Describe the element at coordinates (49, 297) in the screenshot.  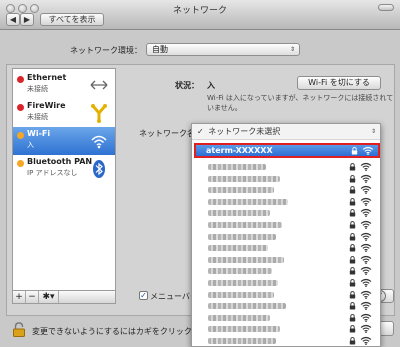
I see `gear-icon: ✱▾` at that location.